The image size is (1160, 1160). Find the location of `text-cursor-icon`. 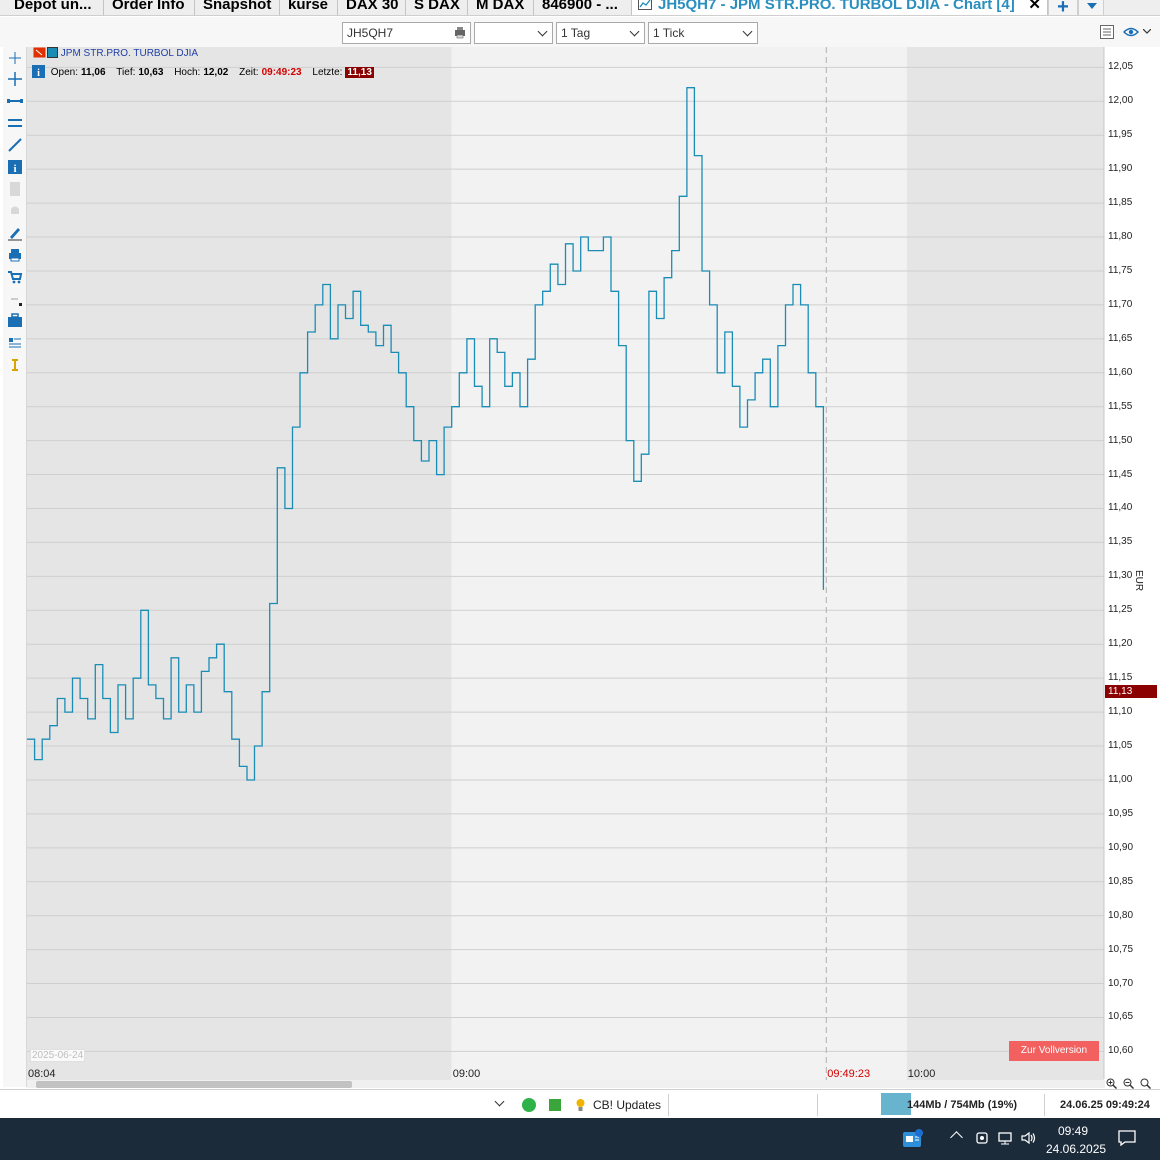

text-cursor-icon is located at coordinates (15, 365).